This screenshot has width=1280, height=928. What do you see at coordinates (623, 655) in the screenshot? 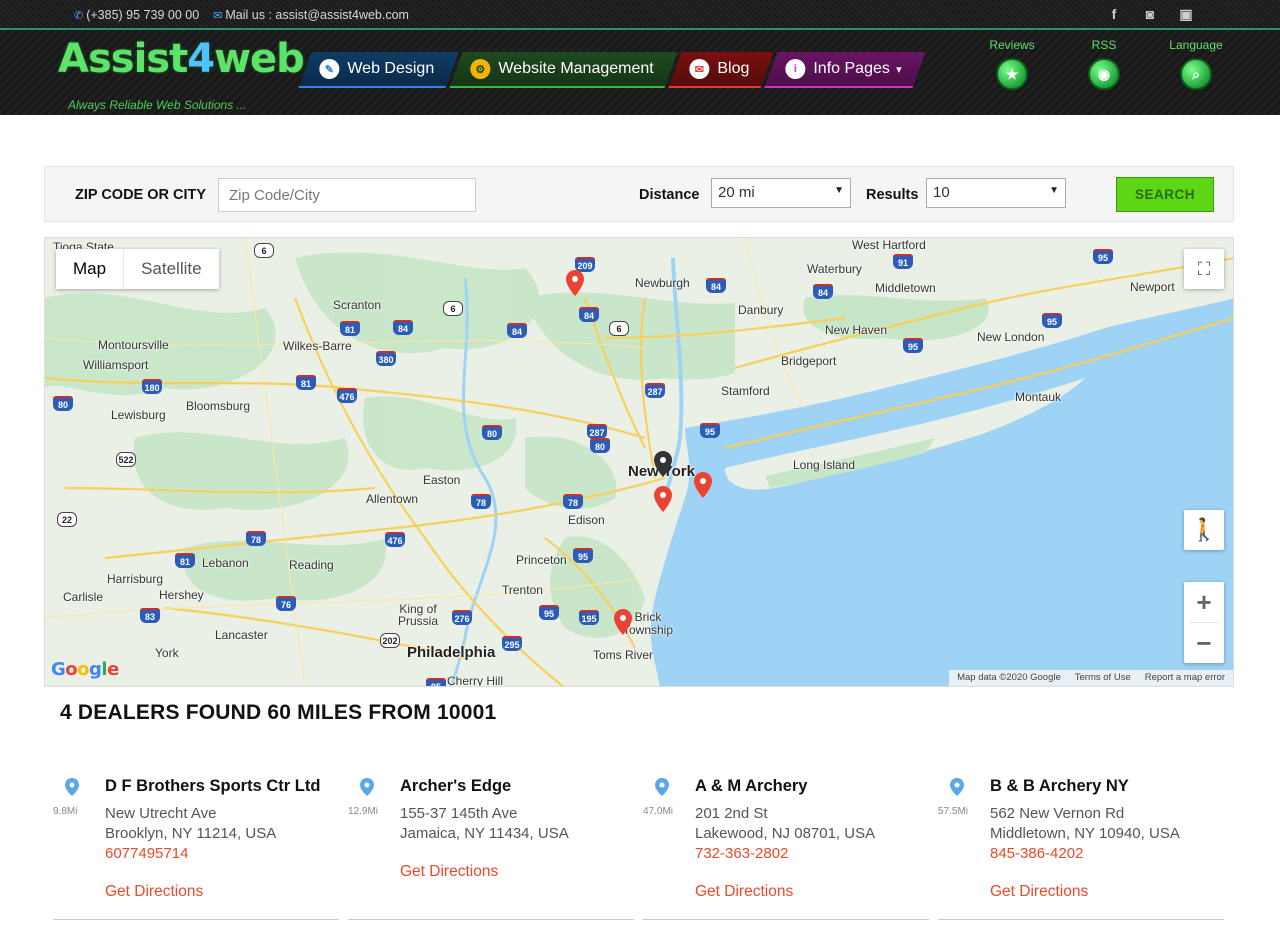
I see `place-label: Toms River` at bounding box center [623, 655].